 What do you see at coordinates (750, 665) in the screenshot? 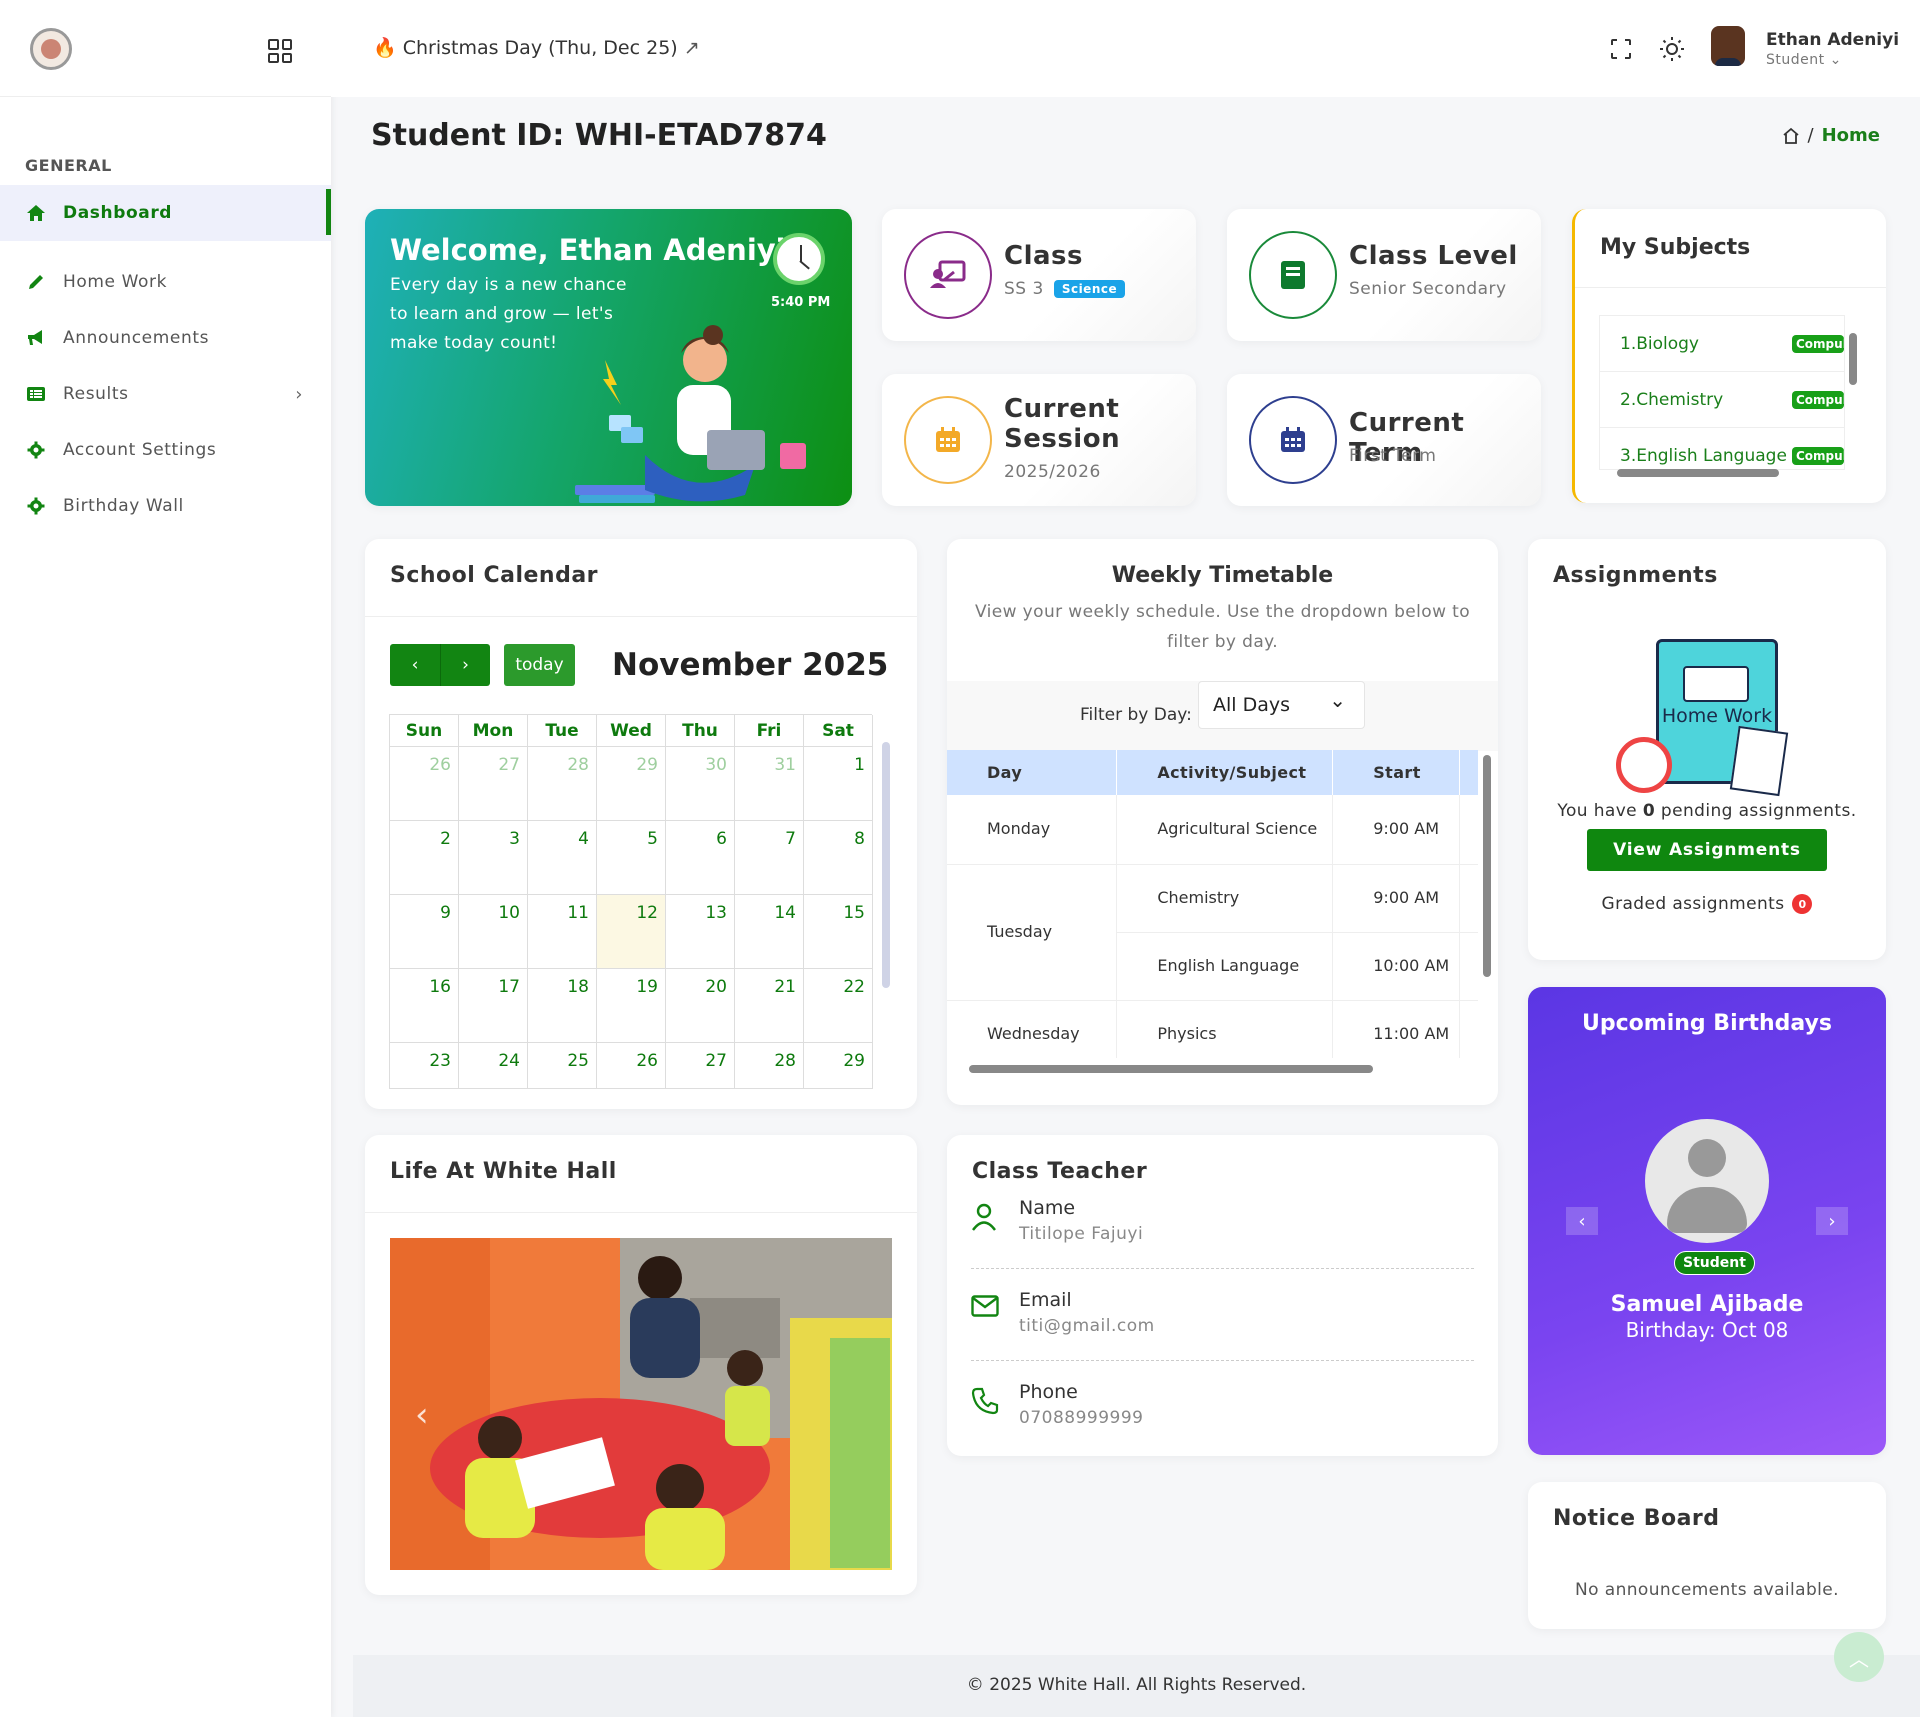
I see `calendar-month: November 2025` at bounding box center [750, 665].